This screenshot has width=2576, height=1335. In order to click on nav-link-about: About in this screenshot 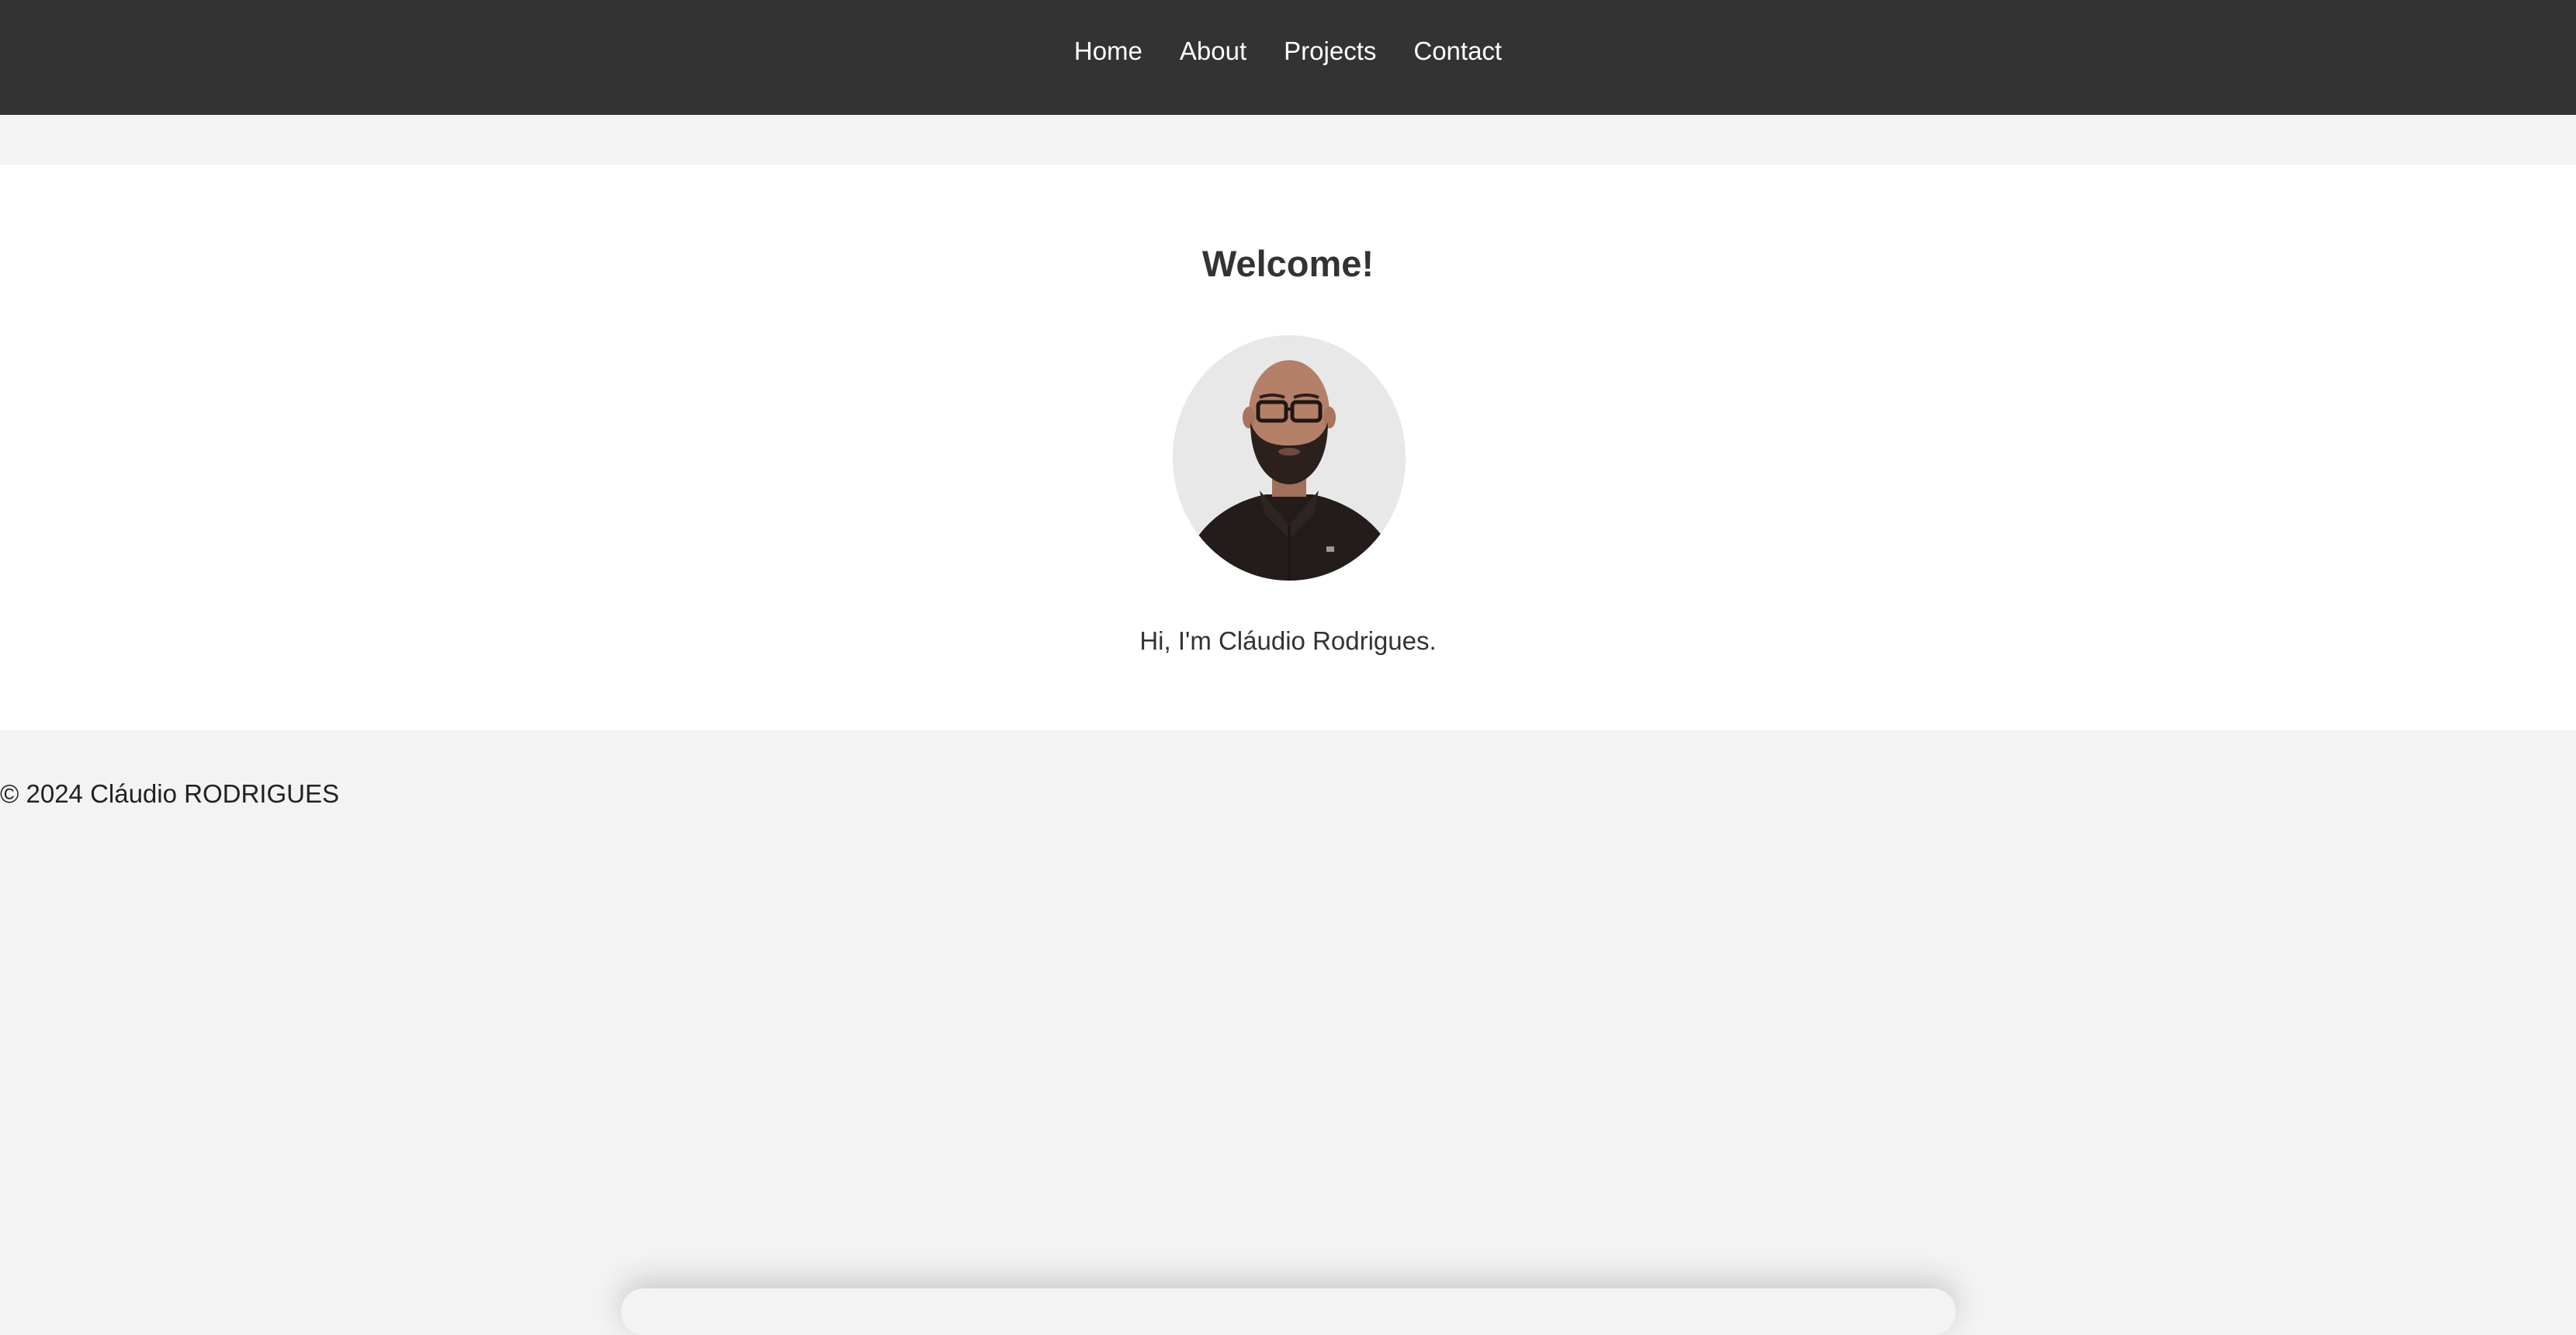, I will do `click(1213, 50)`.